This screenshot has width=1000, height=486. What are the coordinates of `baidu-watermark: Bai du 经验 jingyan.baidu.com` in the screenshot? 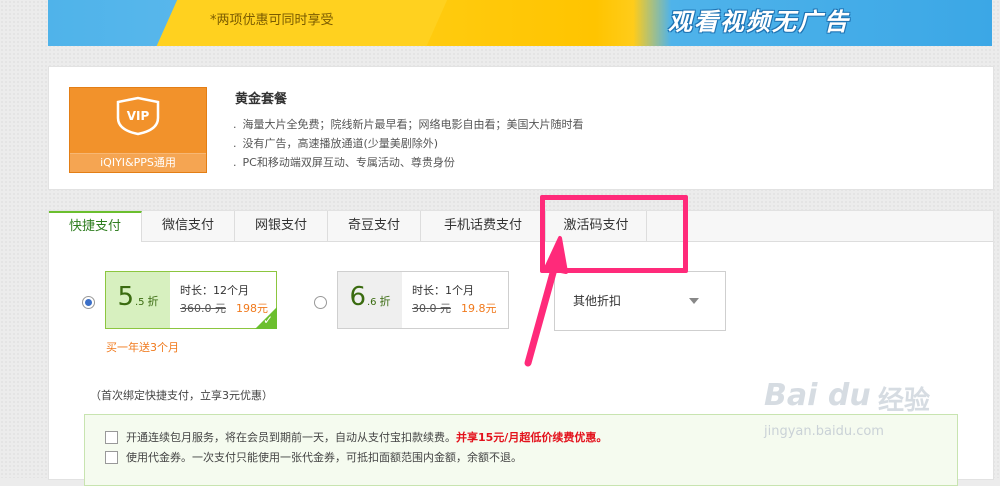 It's located at (866, 415).